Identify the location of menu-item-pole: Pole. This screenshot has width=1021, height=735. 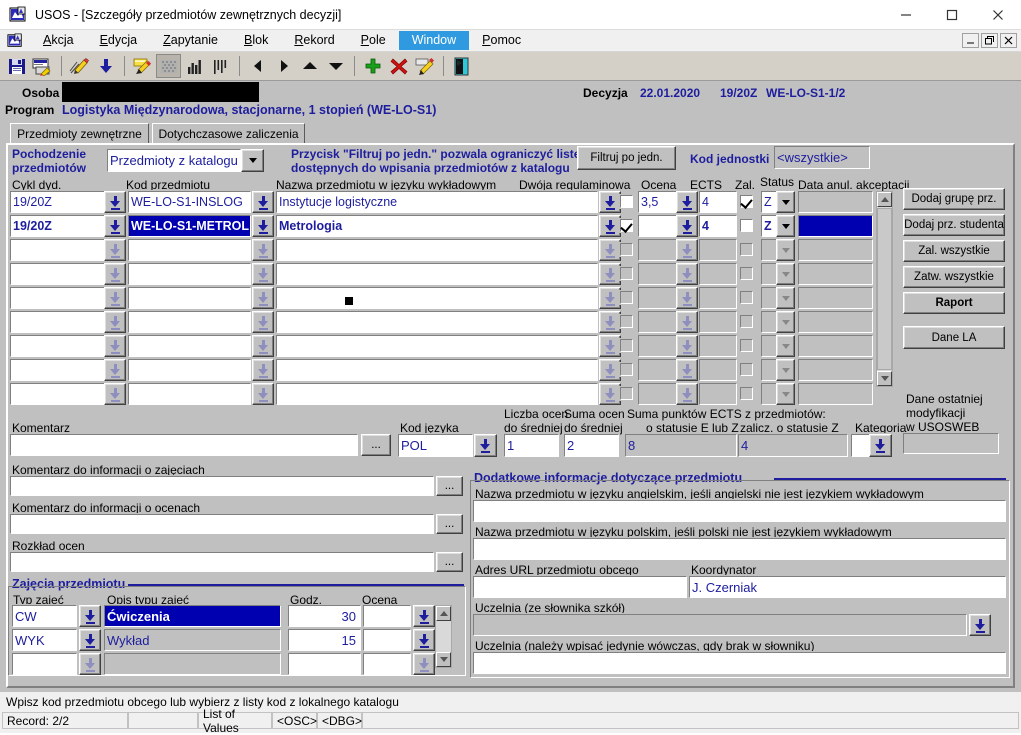
(373, 40).